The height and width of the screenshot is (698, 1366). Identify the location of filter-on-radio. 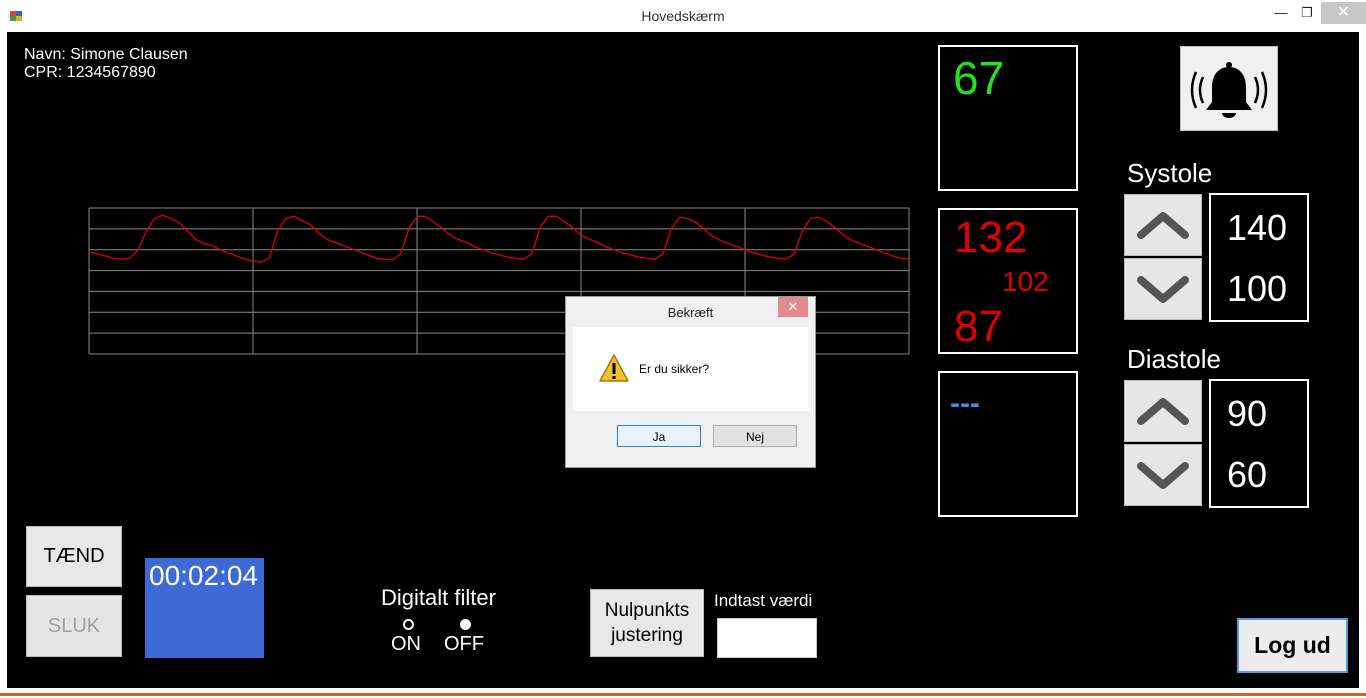
(408, 624).